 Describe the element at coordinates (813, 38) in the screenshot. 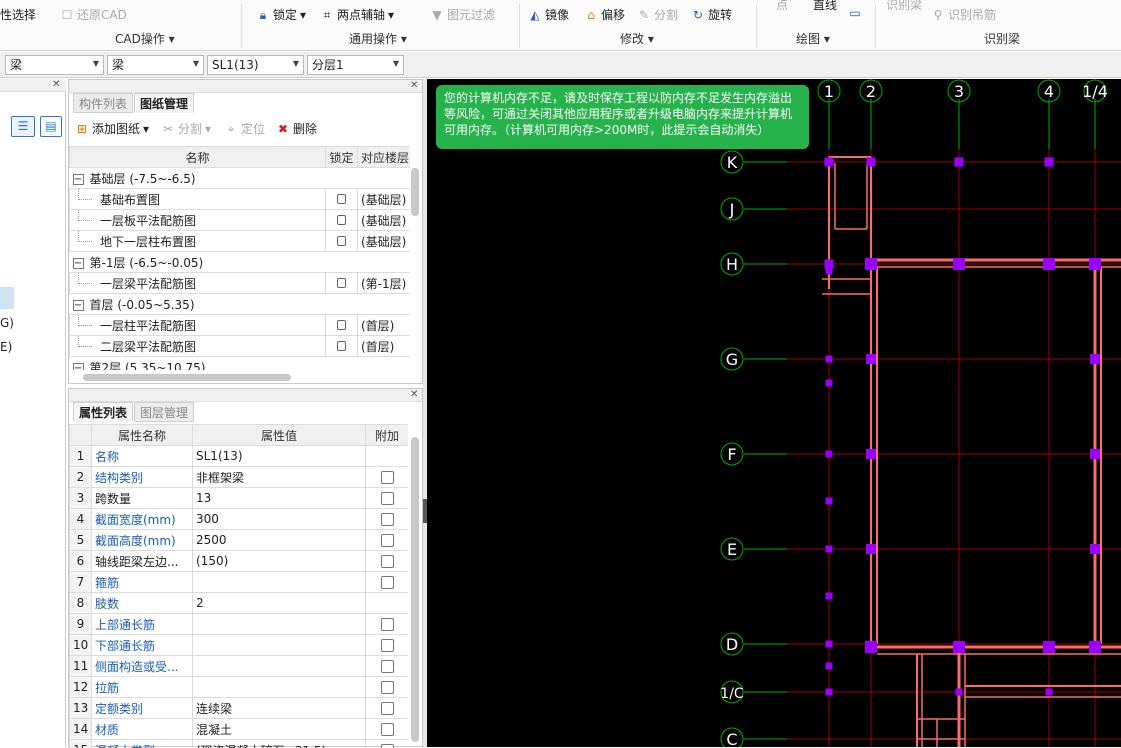

I see `draw-group-label: 绘图 ▾` at that location.